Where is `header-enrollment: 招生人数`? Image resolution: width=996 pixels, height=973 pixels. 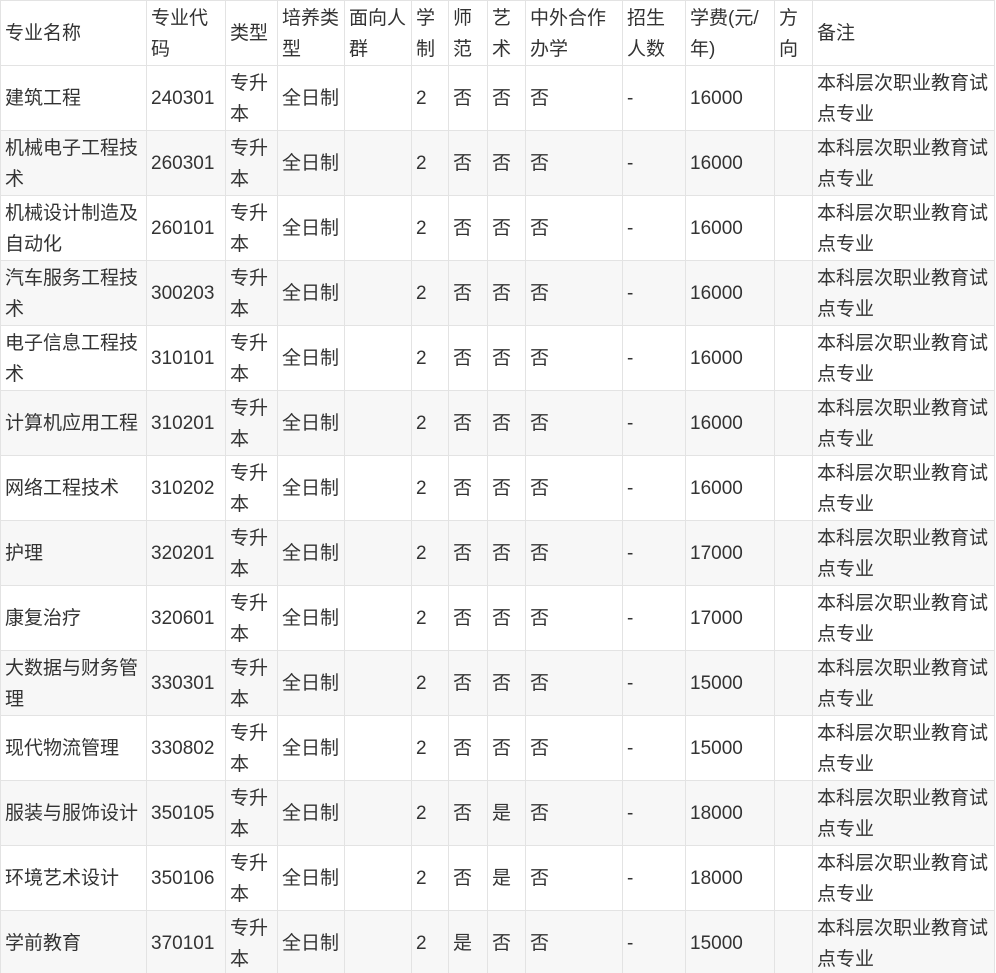 header-enrollment: 招生人数 is located at coordinates (654, 33).